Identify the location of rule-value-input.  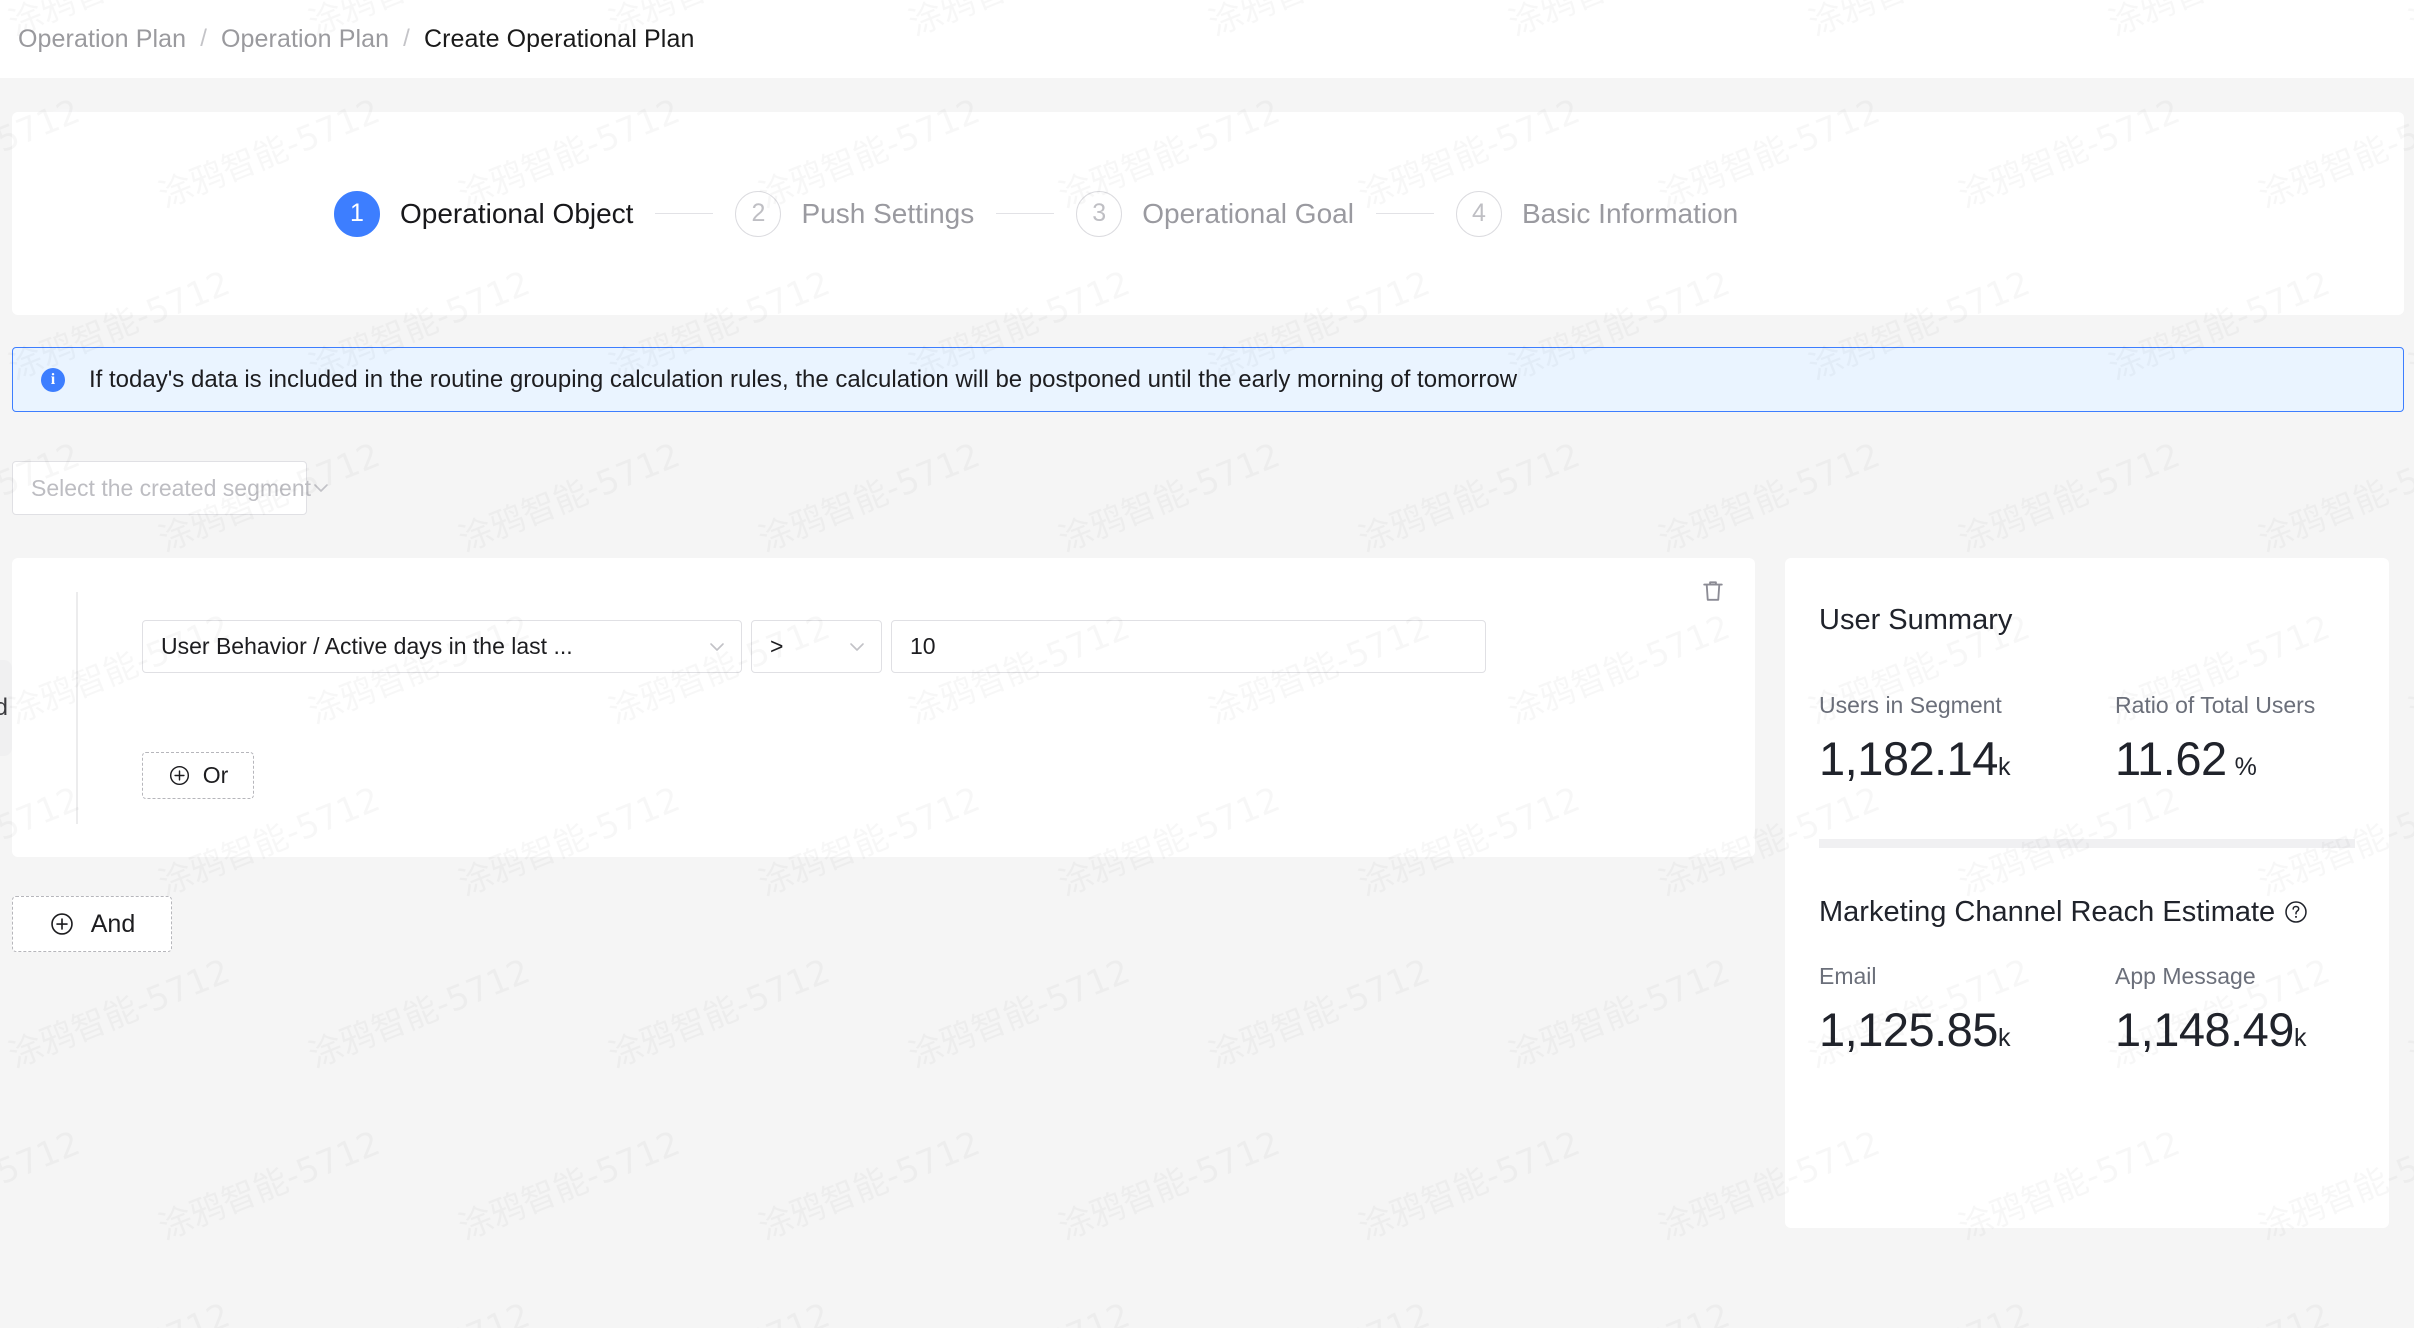
(1188, 646).